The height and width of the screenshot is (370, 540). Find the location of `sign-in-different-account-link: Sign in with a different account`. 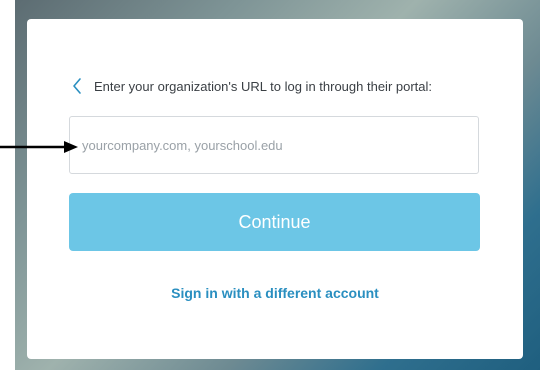

sign-in-different-account-link: Sign in with a different account is located at coordinates (275, 293).